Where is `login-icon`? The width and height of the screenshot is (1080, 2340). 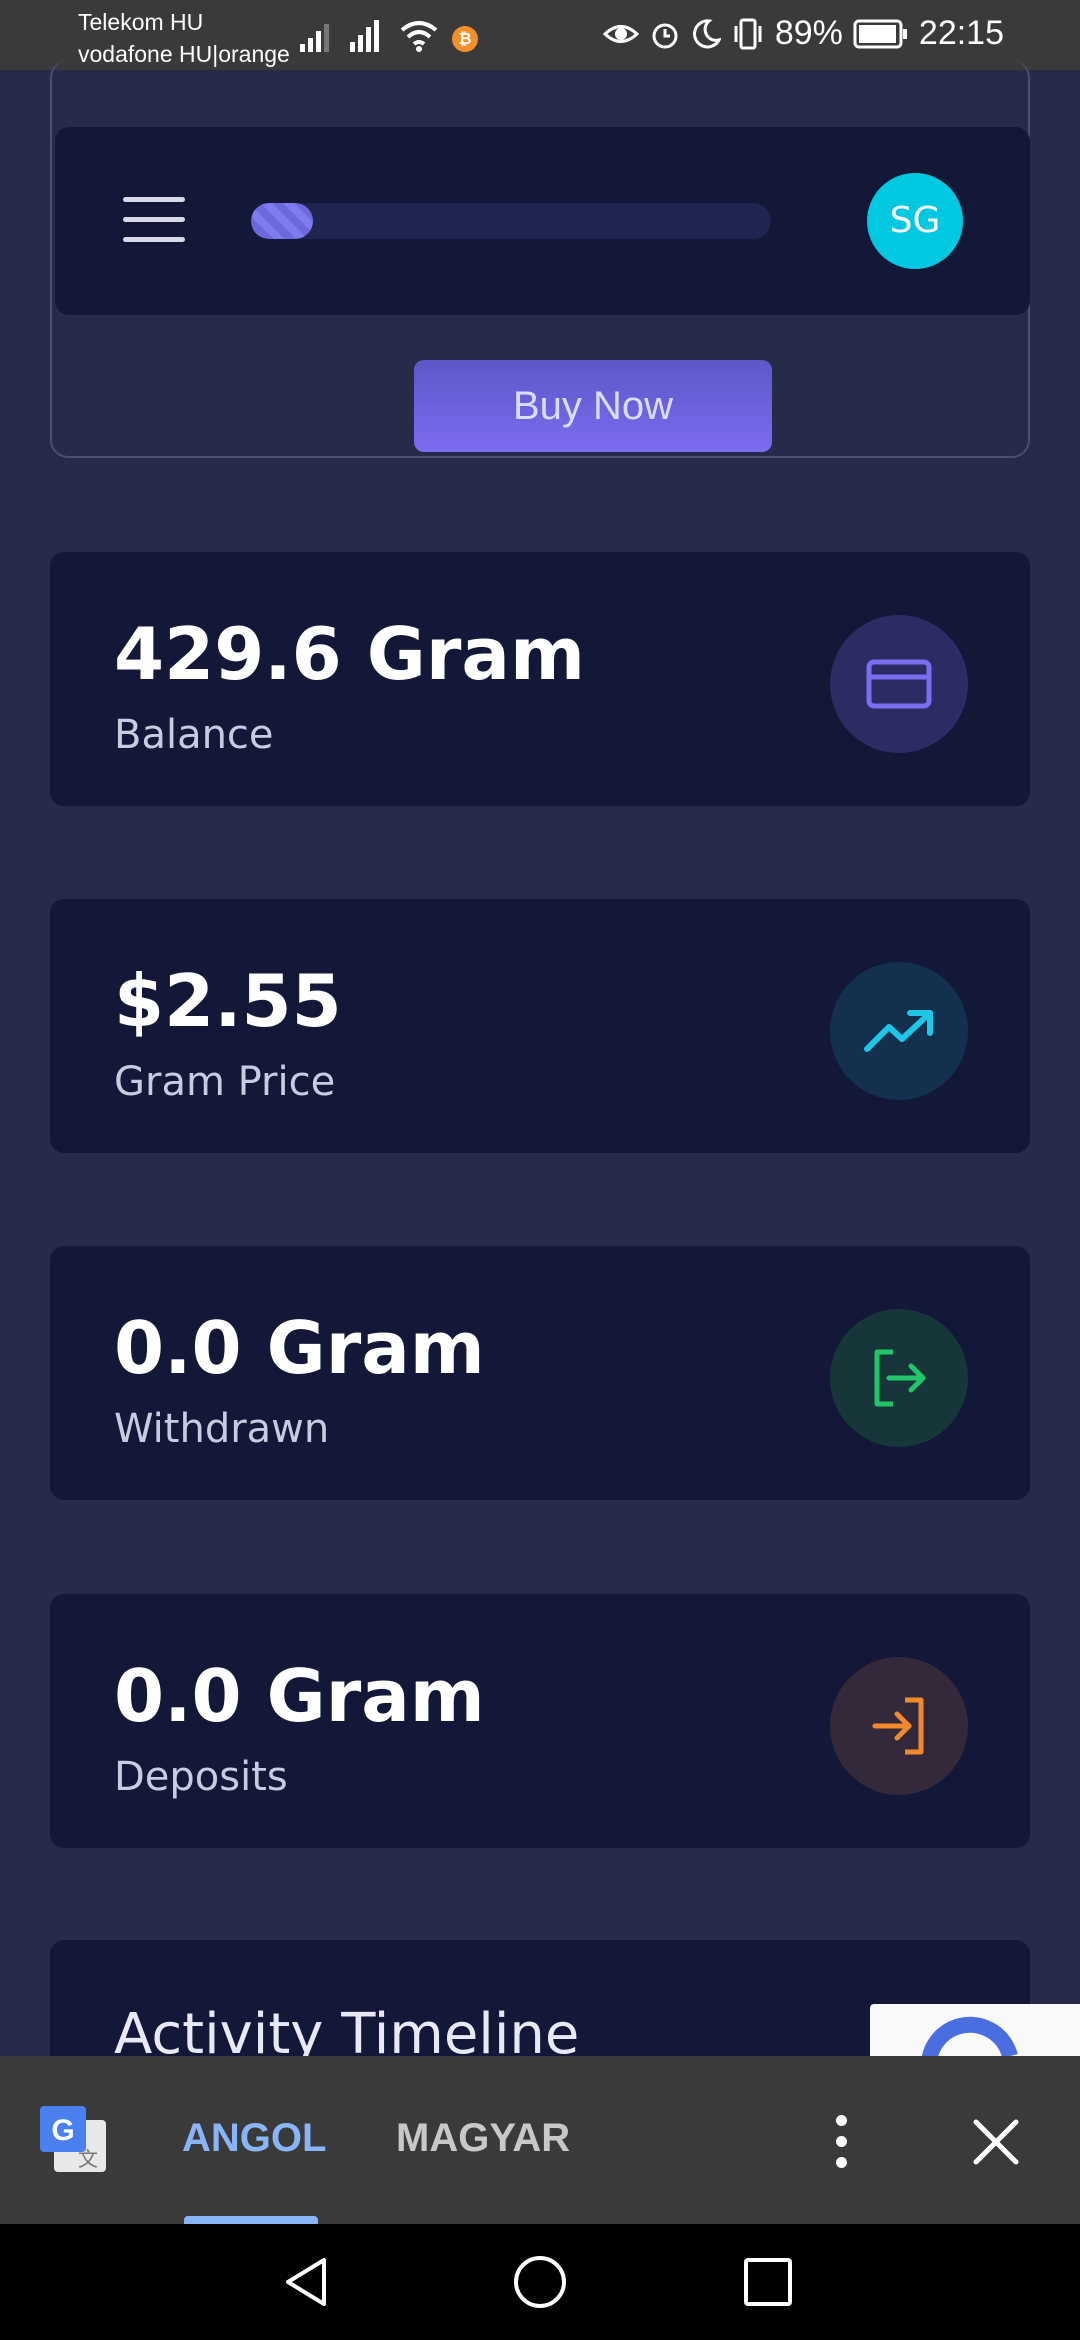 login-icon is located at coordinates (899, 1726).